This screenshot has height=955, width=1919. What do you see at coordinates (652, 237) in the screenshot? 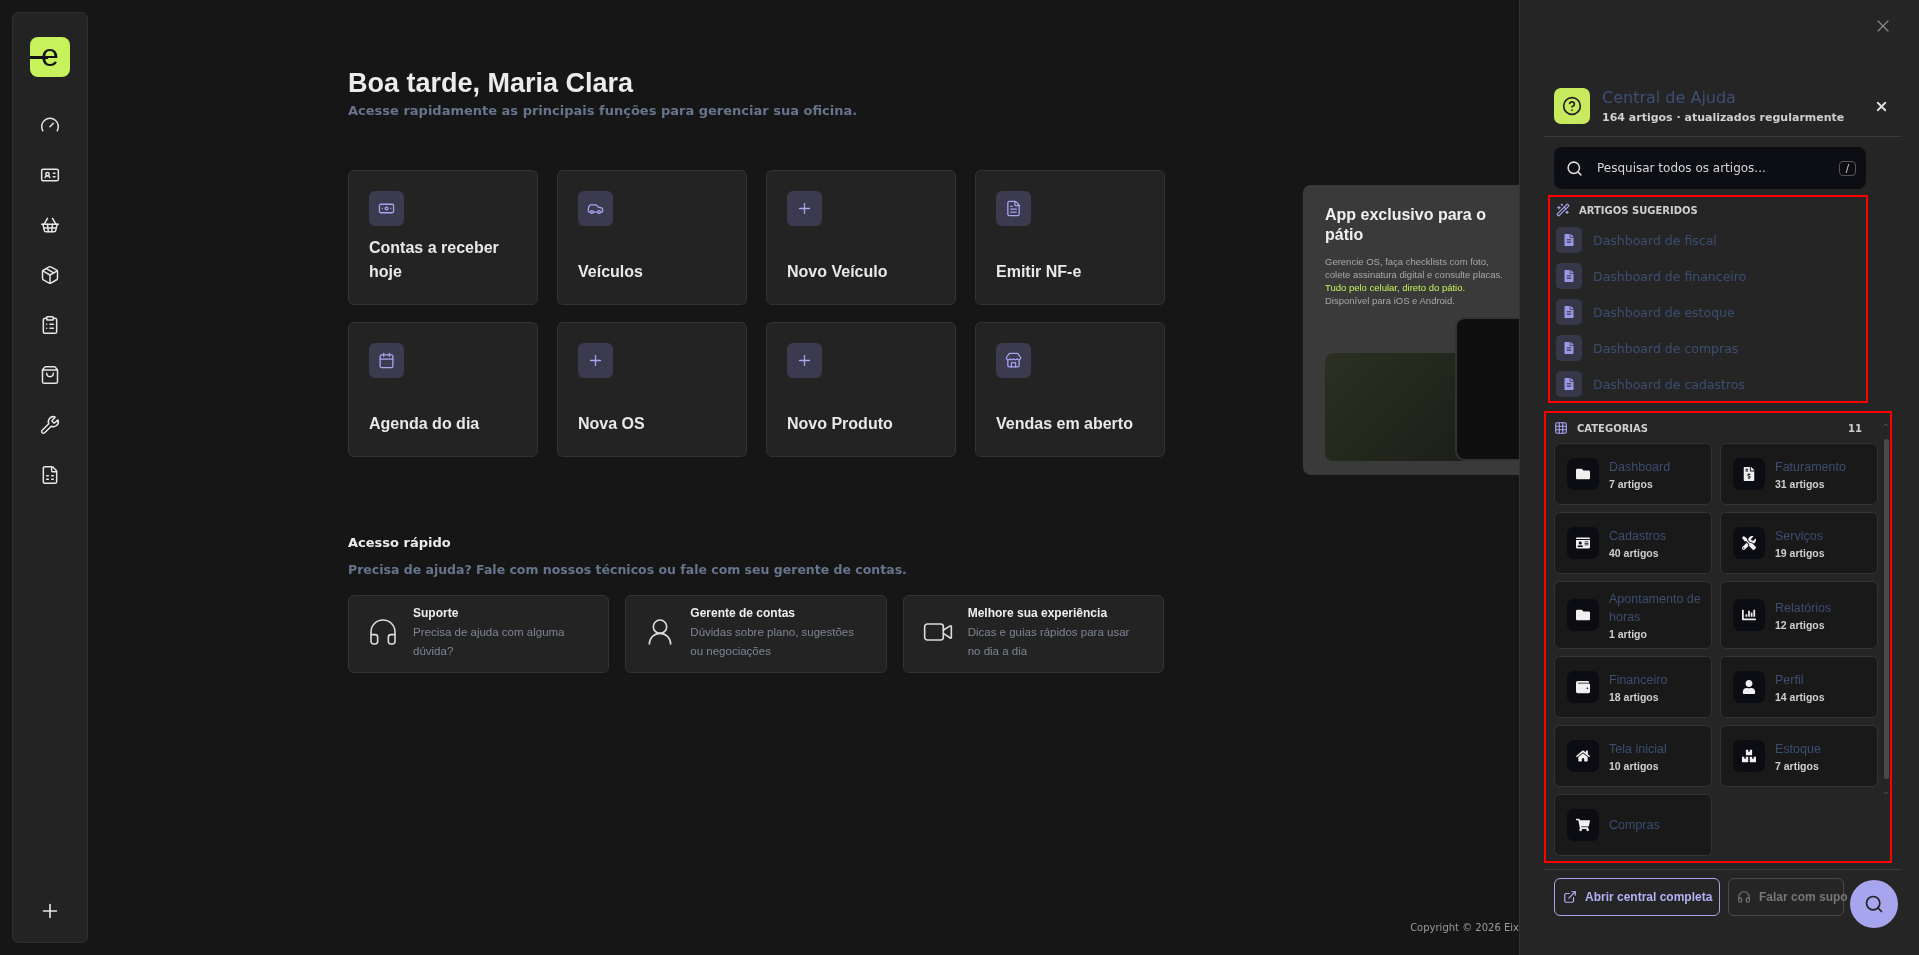
I see `shortcut-card: Veículos` at bounding box center [652, 237].